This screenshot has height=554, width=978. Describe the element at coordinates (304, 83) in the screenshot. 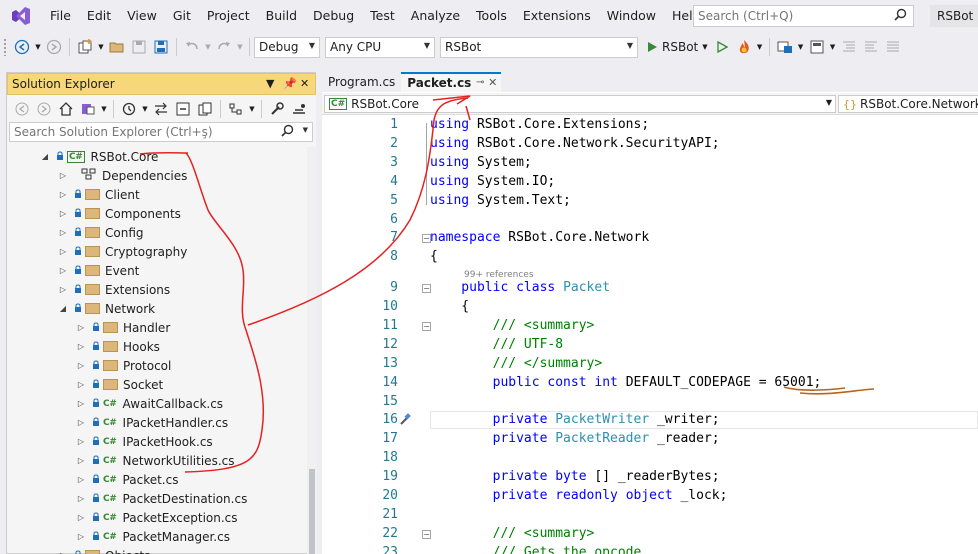

I see `close-icon: ✕` at that location.